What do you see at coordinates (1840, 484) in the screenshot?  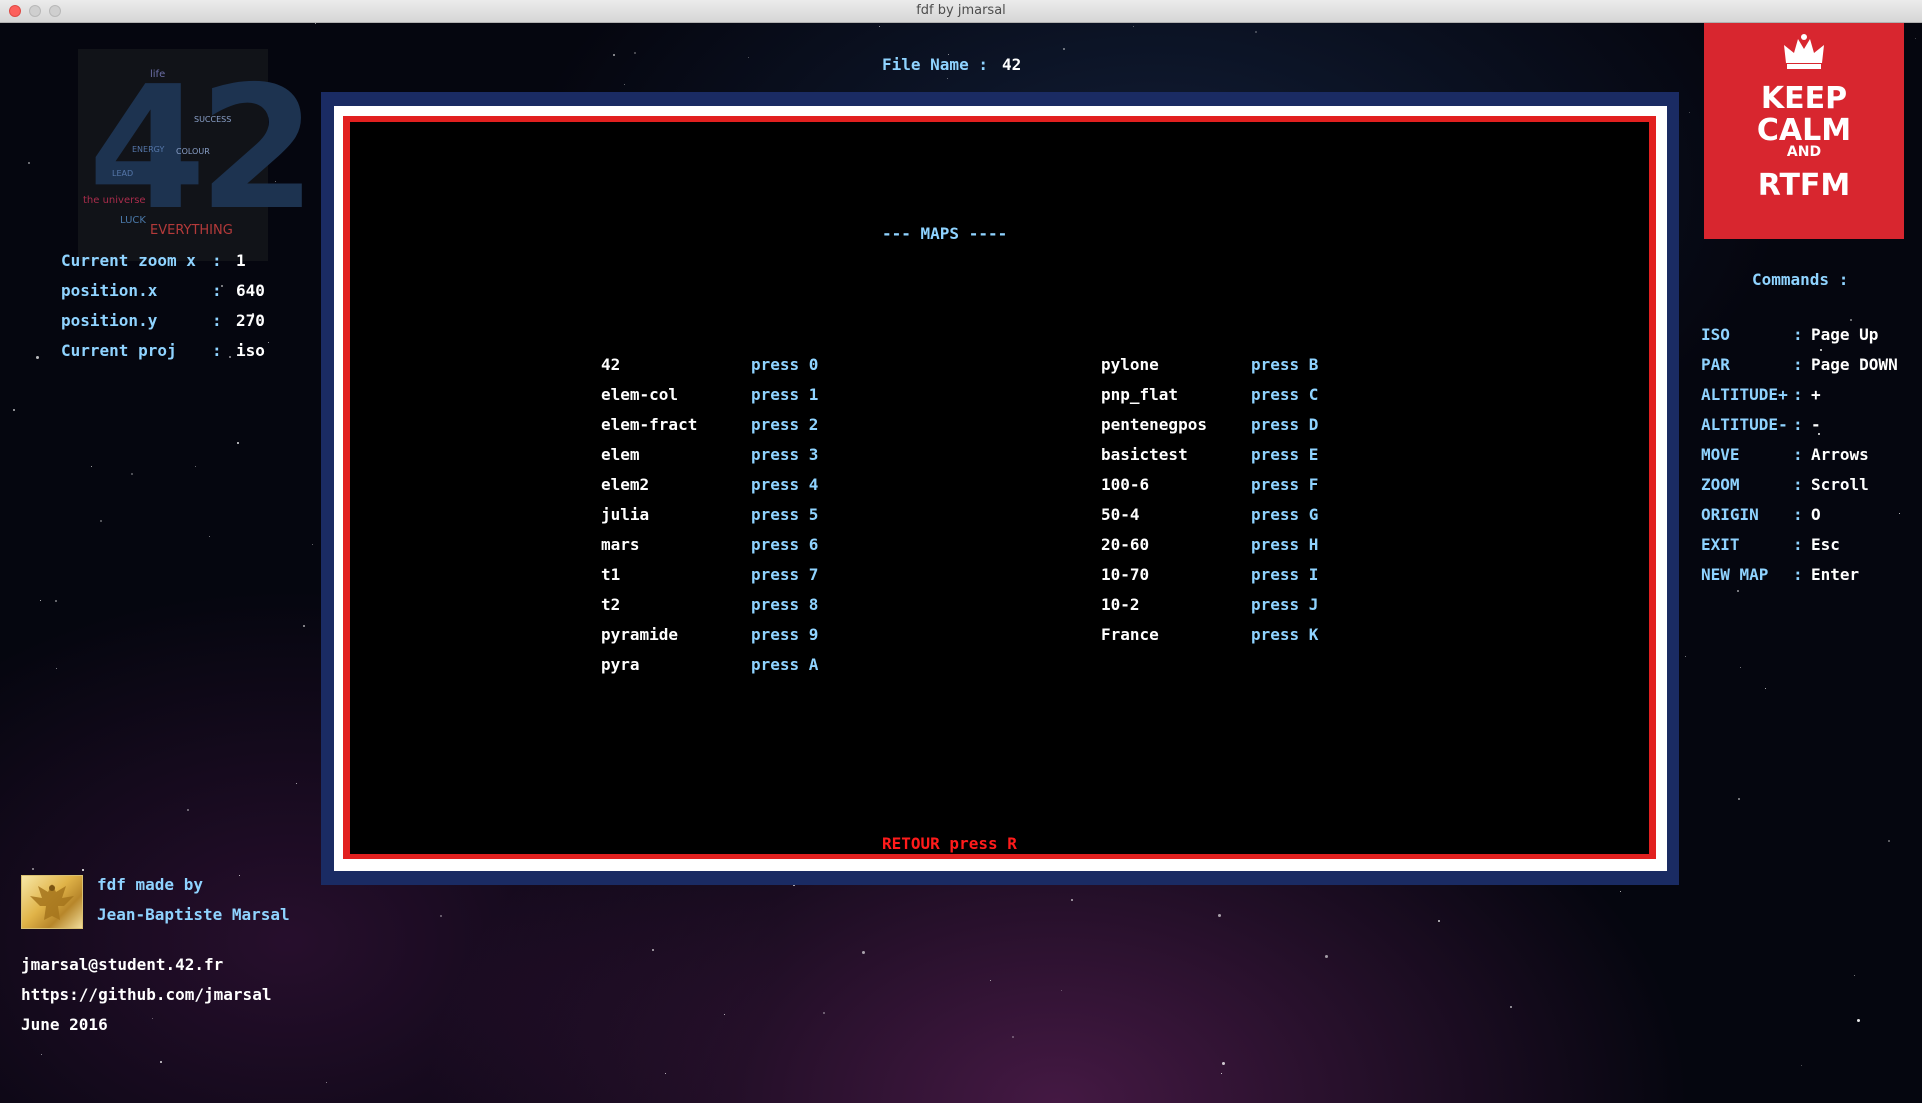 I see `command-value: Scroll` at bounding box center [1840, 484].